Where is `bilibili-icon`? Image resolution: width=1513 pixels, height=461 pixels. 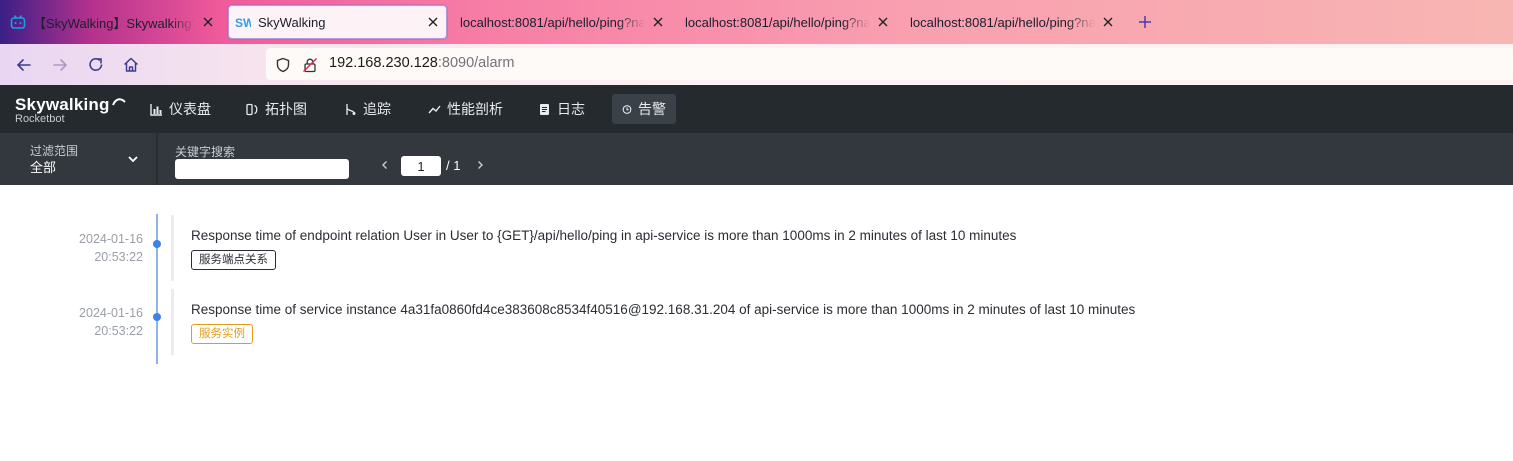
bilibili-icon is located at coordinates (18, 22).